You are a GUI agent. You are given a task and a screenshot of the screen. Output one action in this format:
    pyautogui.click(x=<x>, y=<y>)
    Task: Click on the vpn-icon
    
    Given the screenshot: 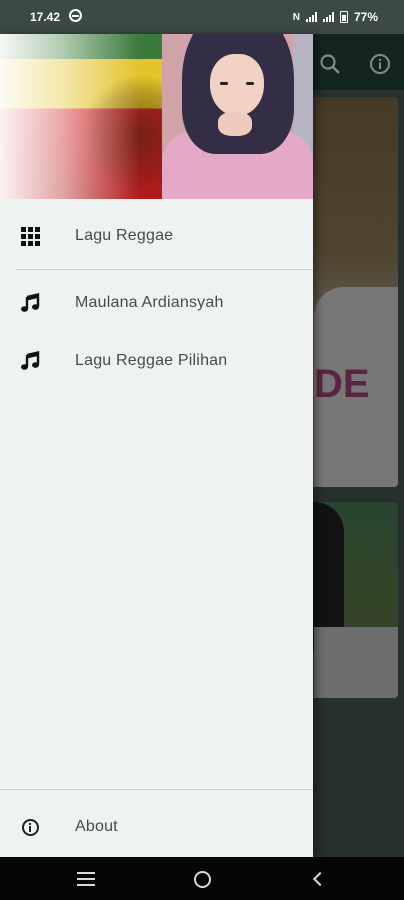 What is the action you would take?
    pyautogui.click(x=75, y=15)
    